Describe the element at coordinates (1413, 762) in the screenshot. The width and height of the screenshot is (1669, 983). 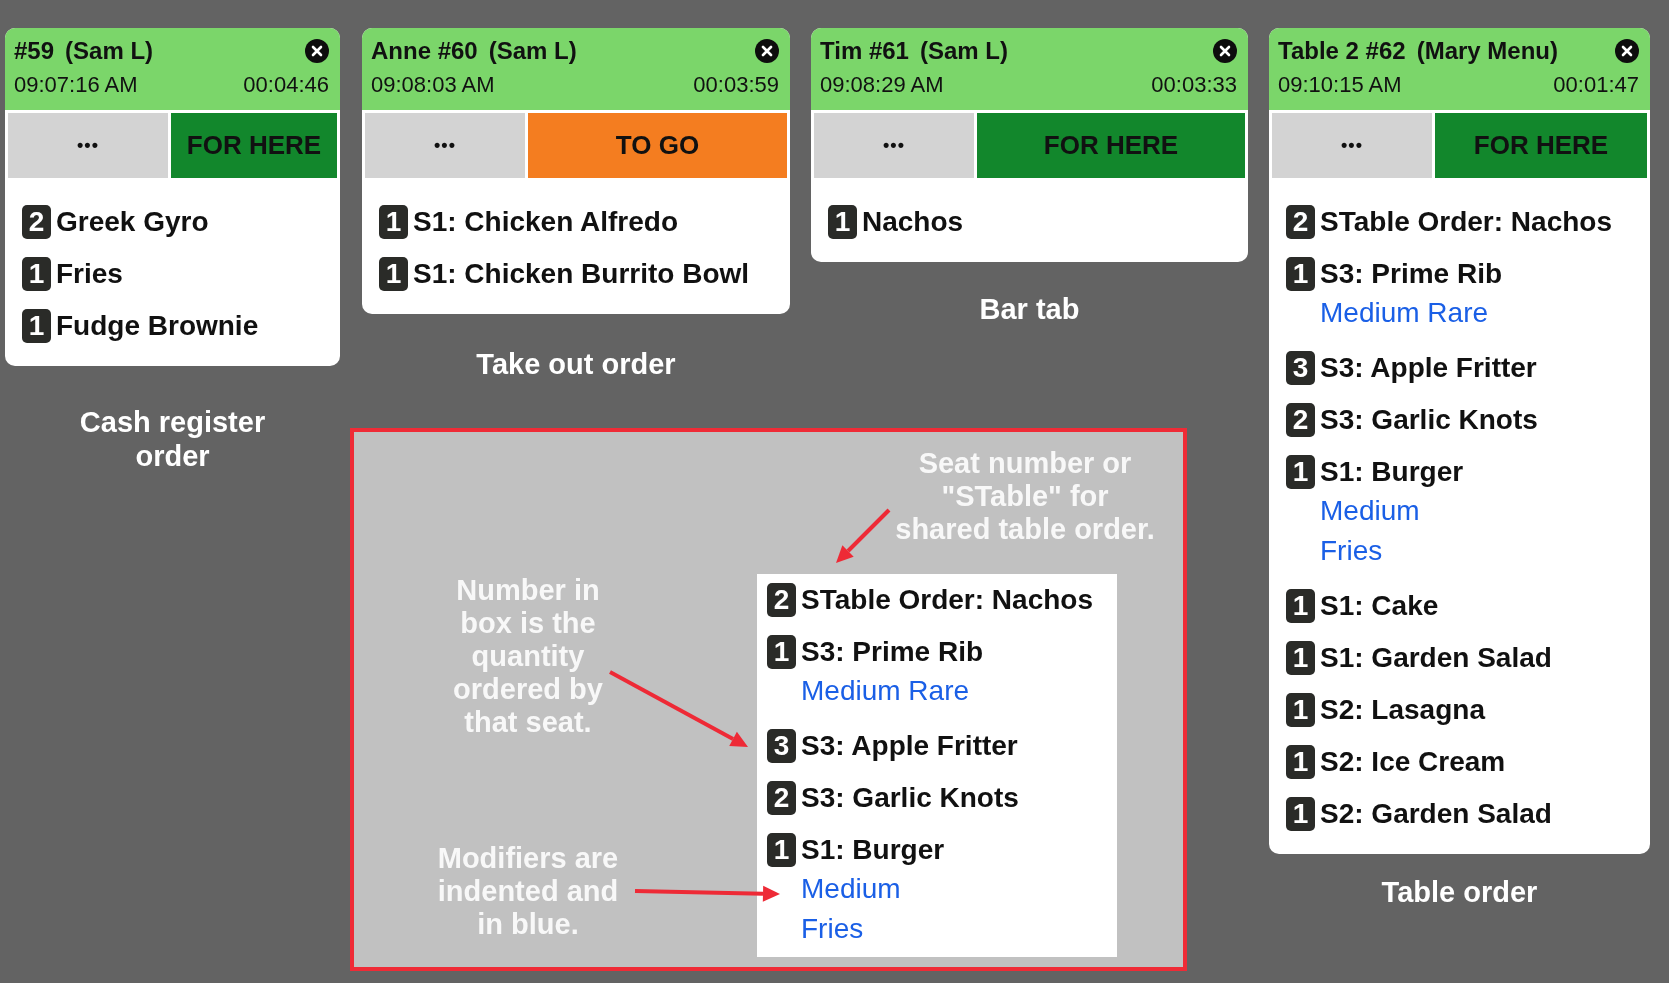
I see `item-name: S2: Ice Cream` at that location.